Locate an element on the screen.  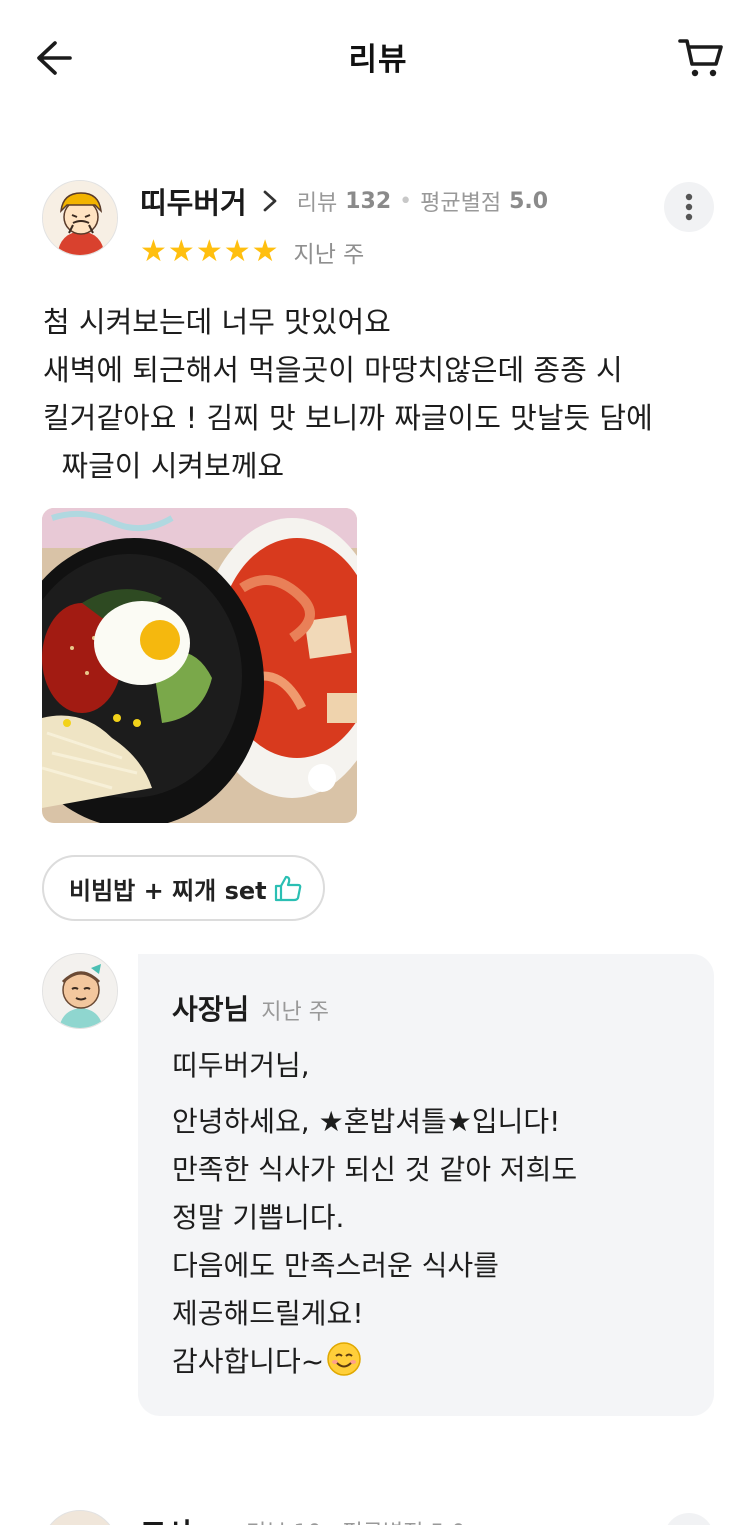
owner-reply-line: 정말 기쁩니다. is located at coordinates (258, 1217).